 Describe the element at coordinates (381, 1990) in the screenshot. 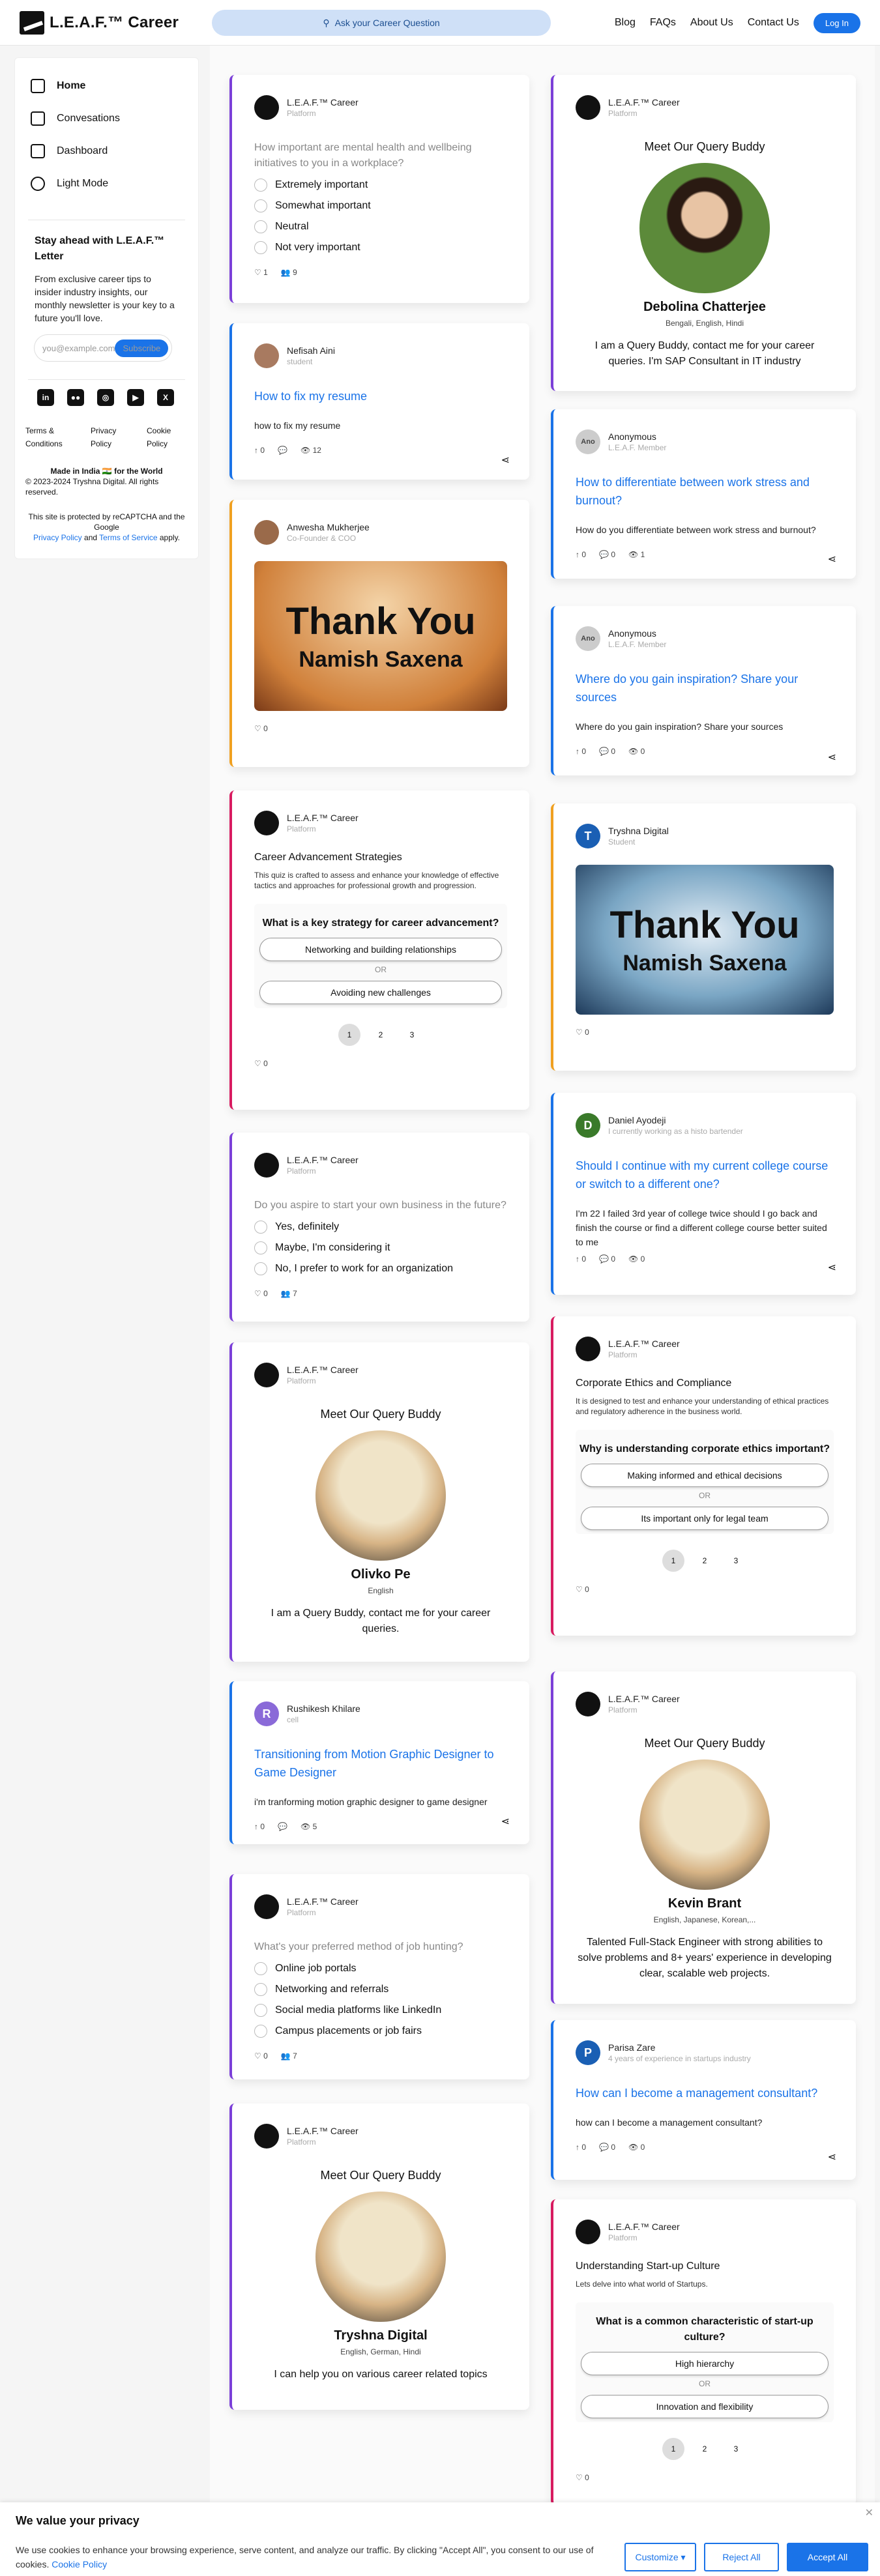

I see `poll-option: Networking and referrals` at that location.